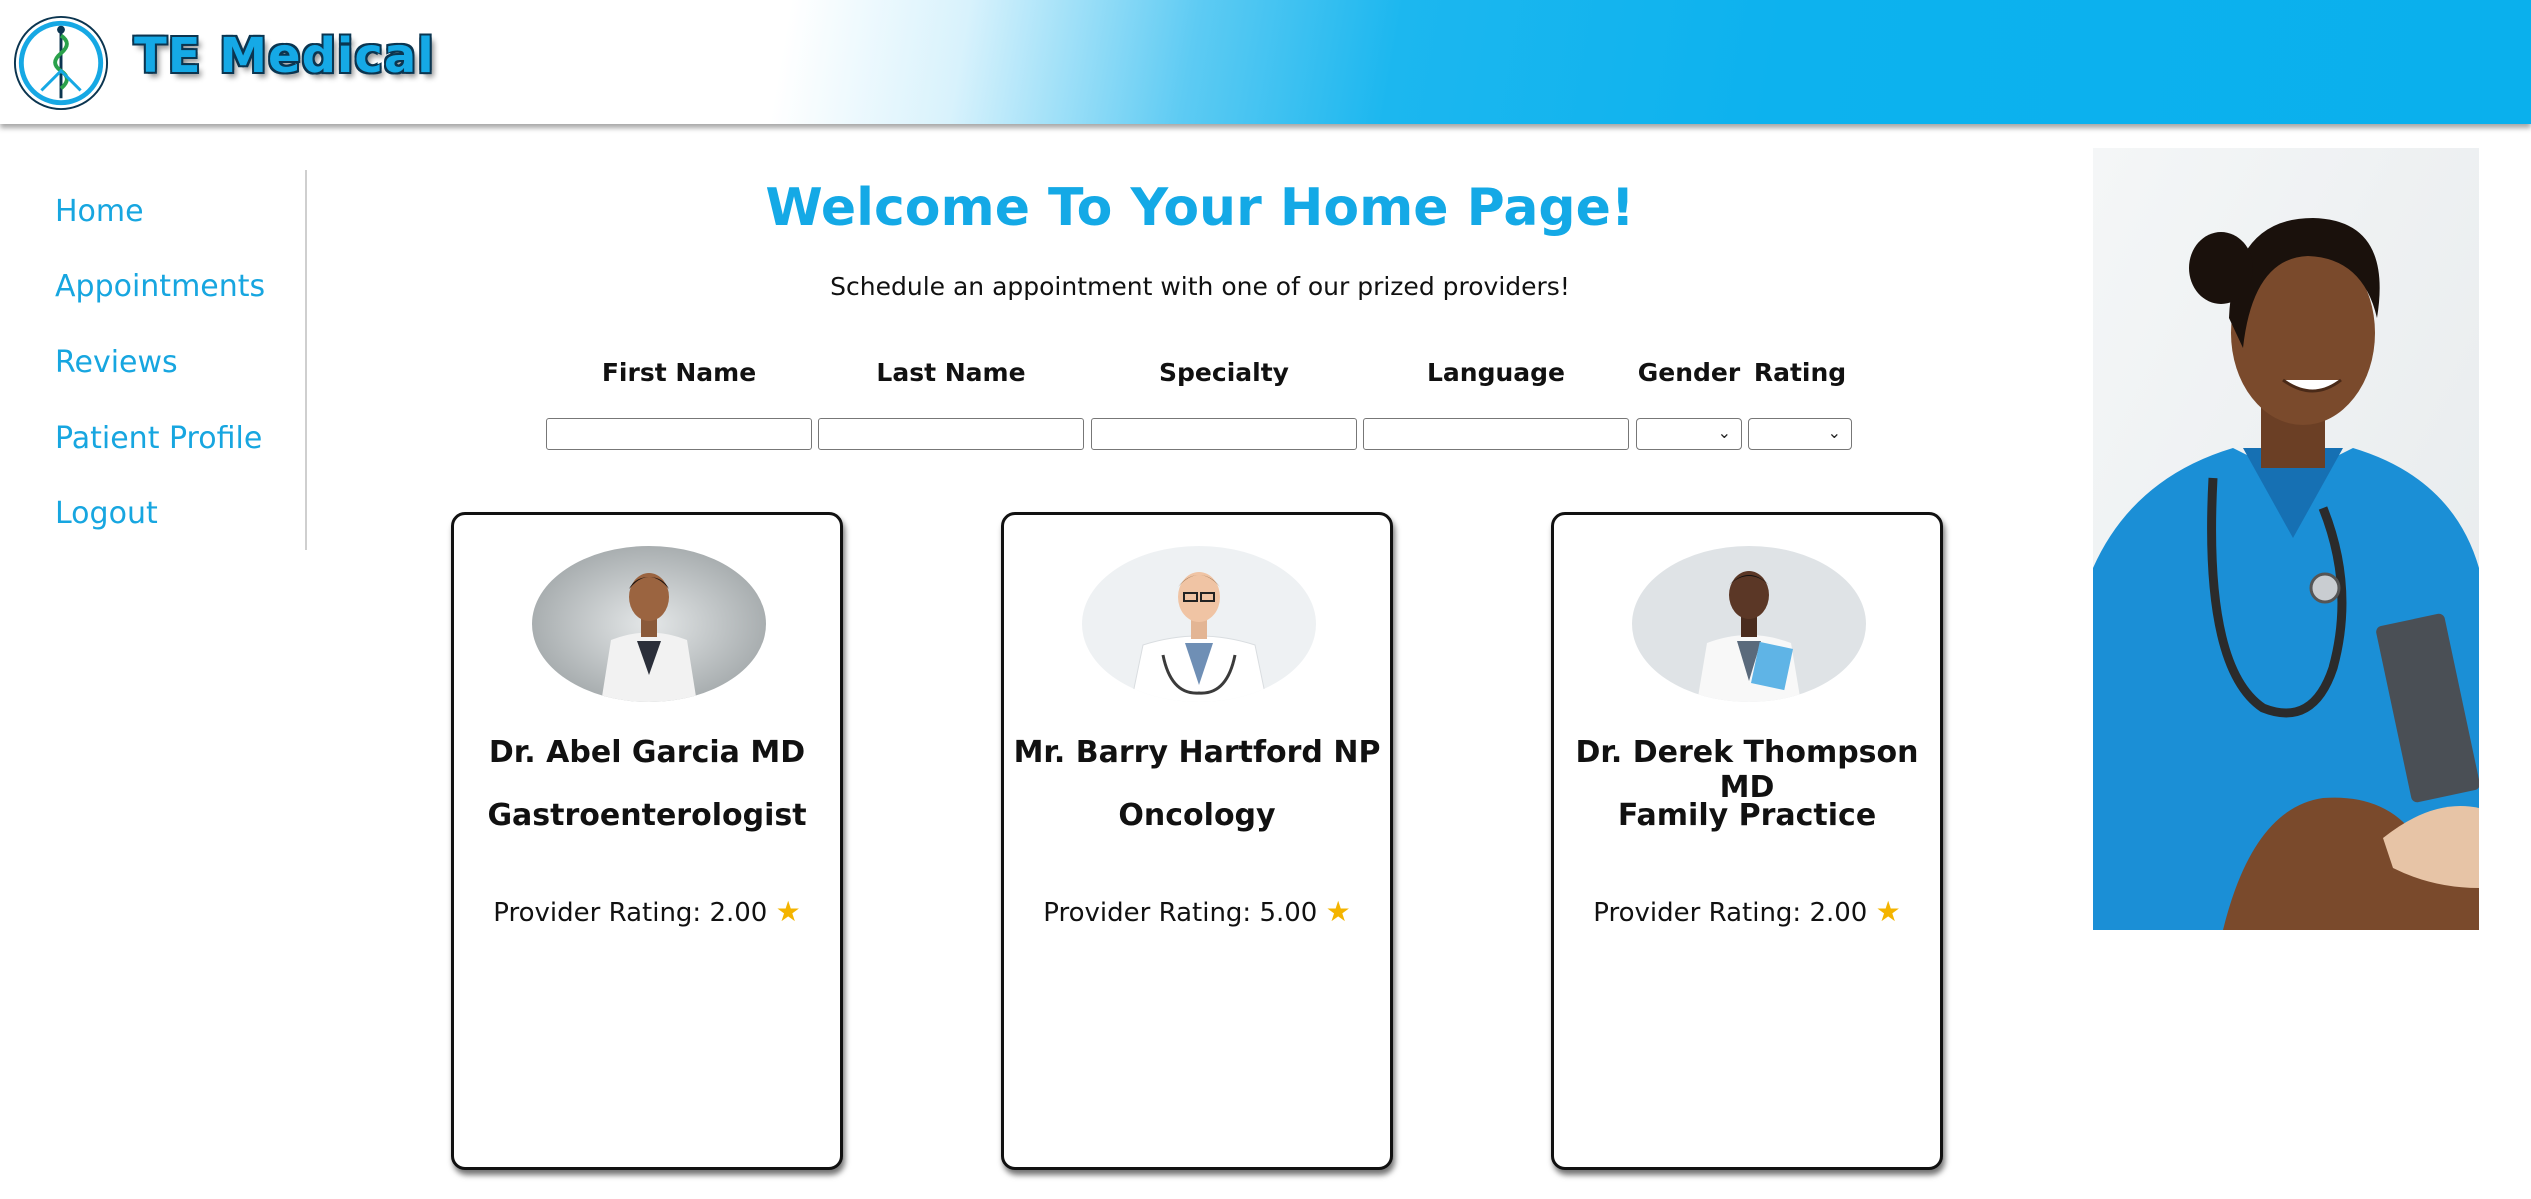 The image size is (2531, 1199). I want to click on nurse-hero-image, so click(2286, 539).